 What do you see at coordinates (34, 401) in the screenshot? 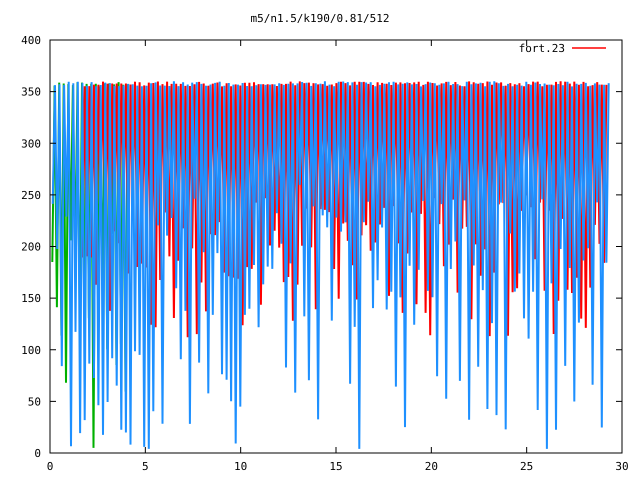
I see `y-tick-label: 50` at bounding box center [34, 401].